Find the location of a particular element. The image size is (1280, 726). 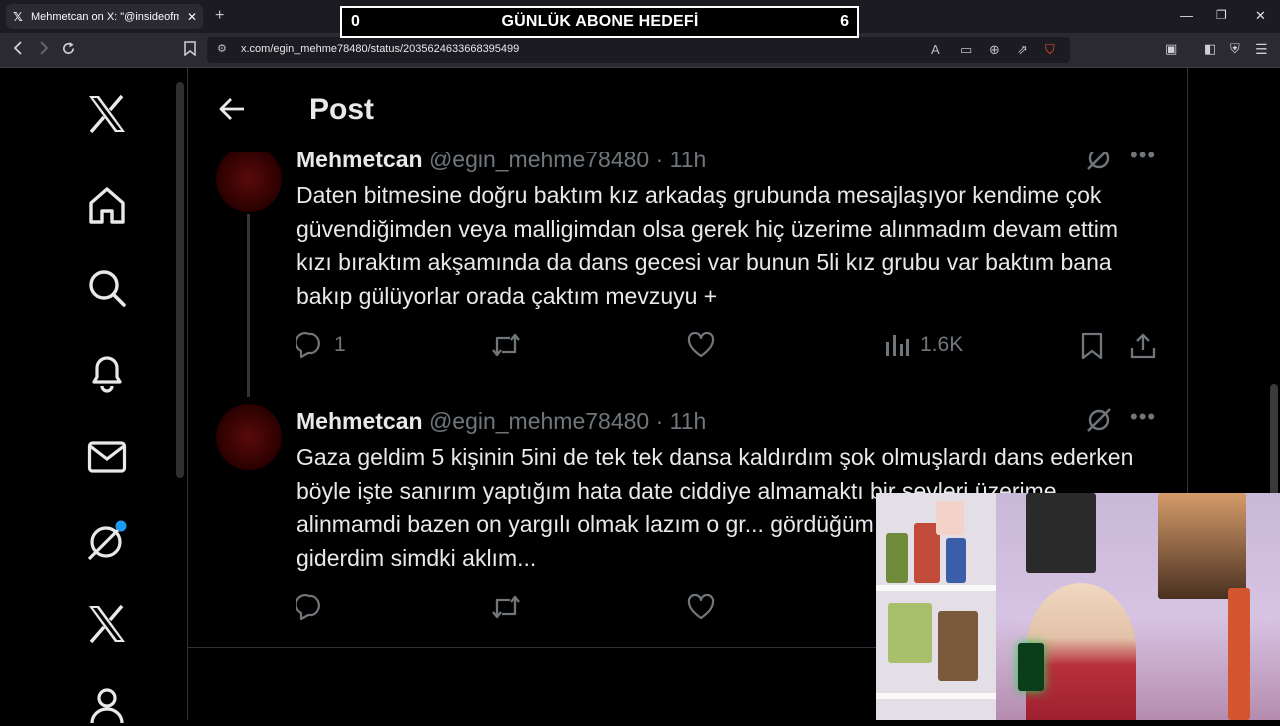

reader-mode-icon: ▭ is located at coordinates (966, 50).